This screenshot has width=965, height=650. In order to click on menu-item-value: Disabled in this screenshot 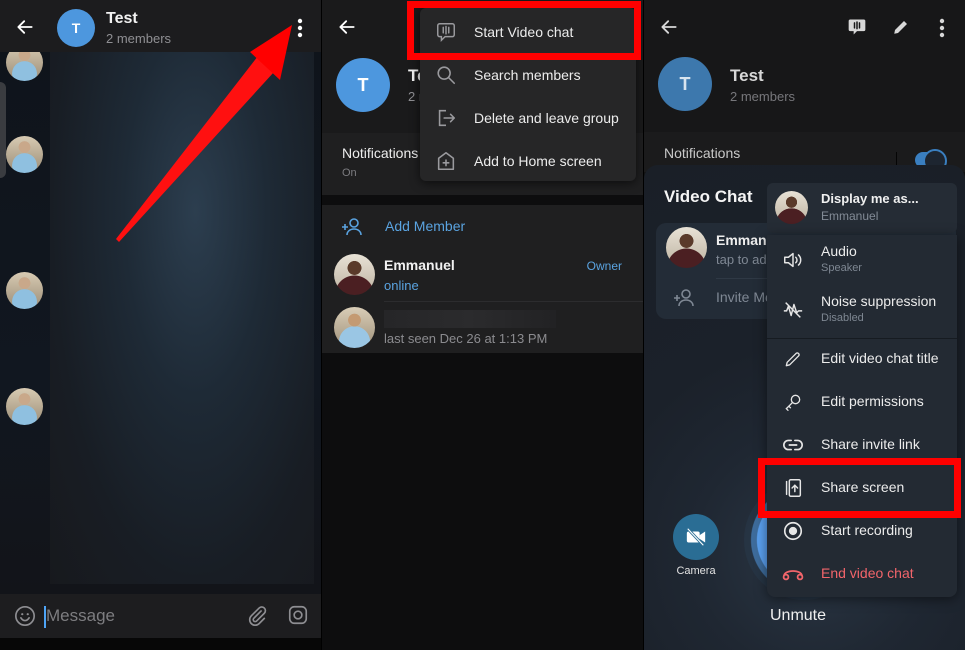, I will do `click(842, 318)`.